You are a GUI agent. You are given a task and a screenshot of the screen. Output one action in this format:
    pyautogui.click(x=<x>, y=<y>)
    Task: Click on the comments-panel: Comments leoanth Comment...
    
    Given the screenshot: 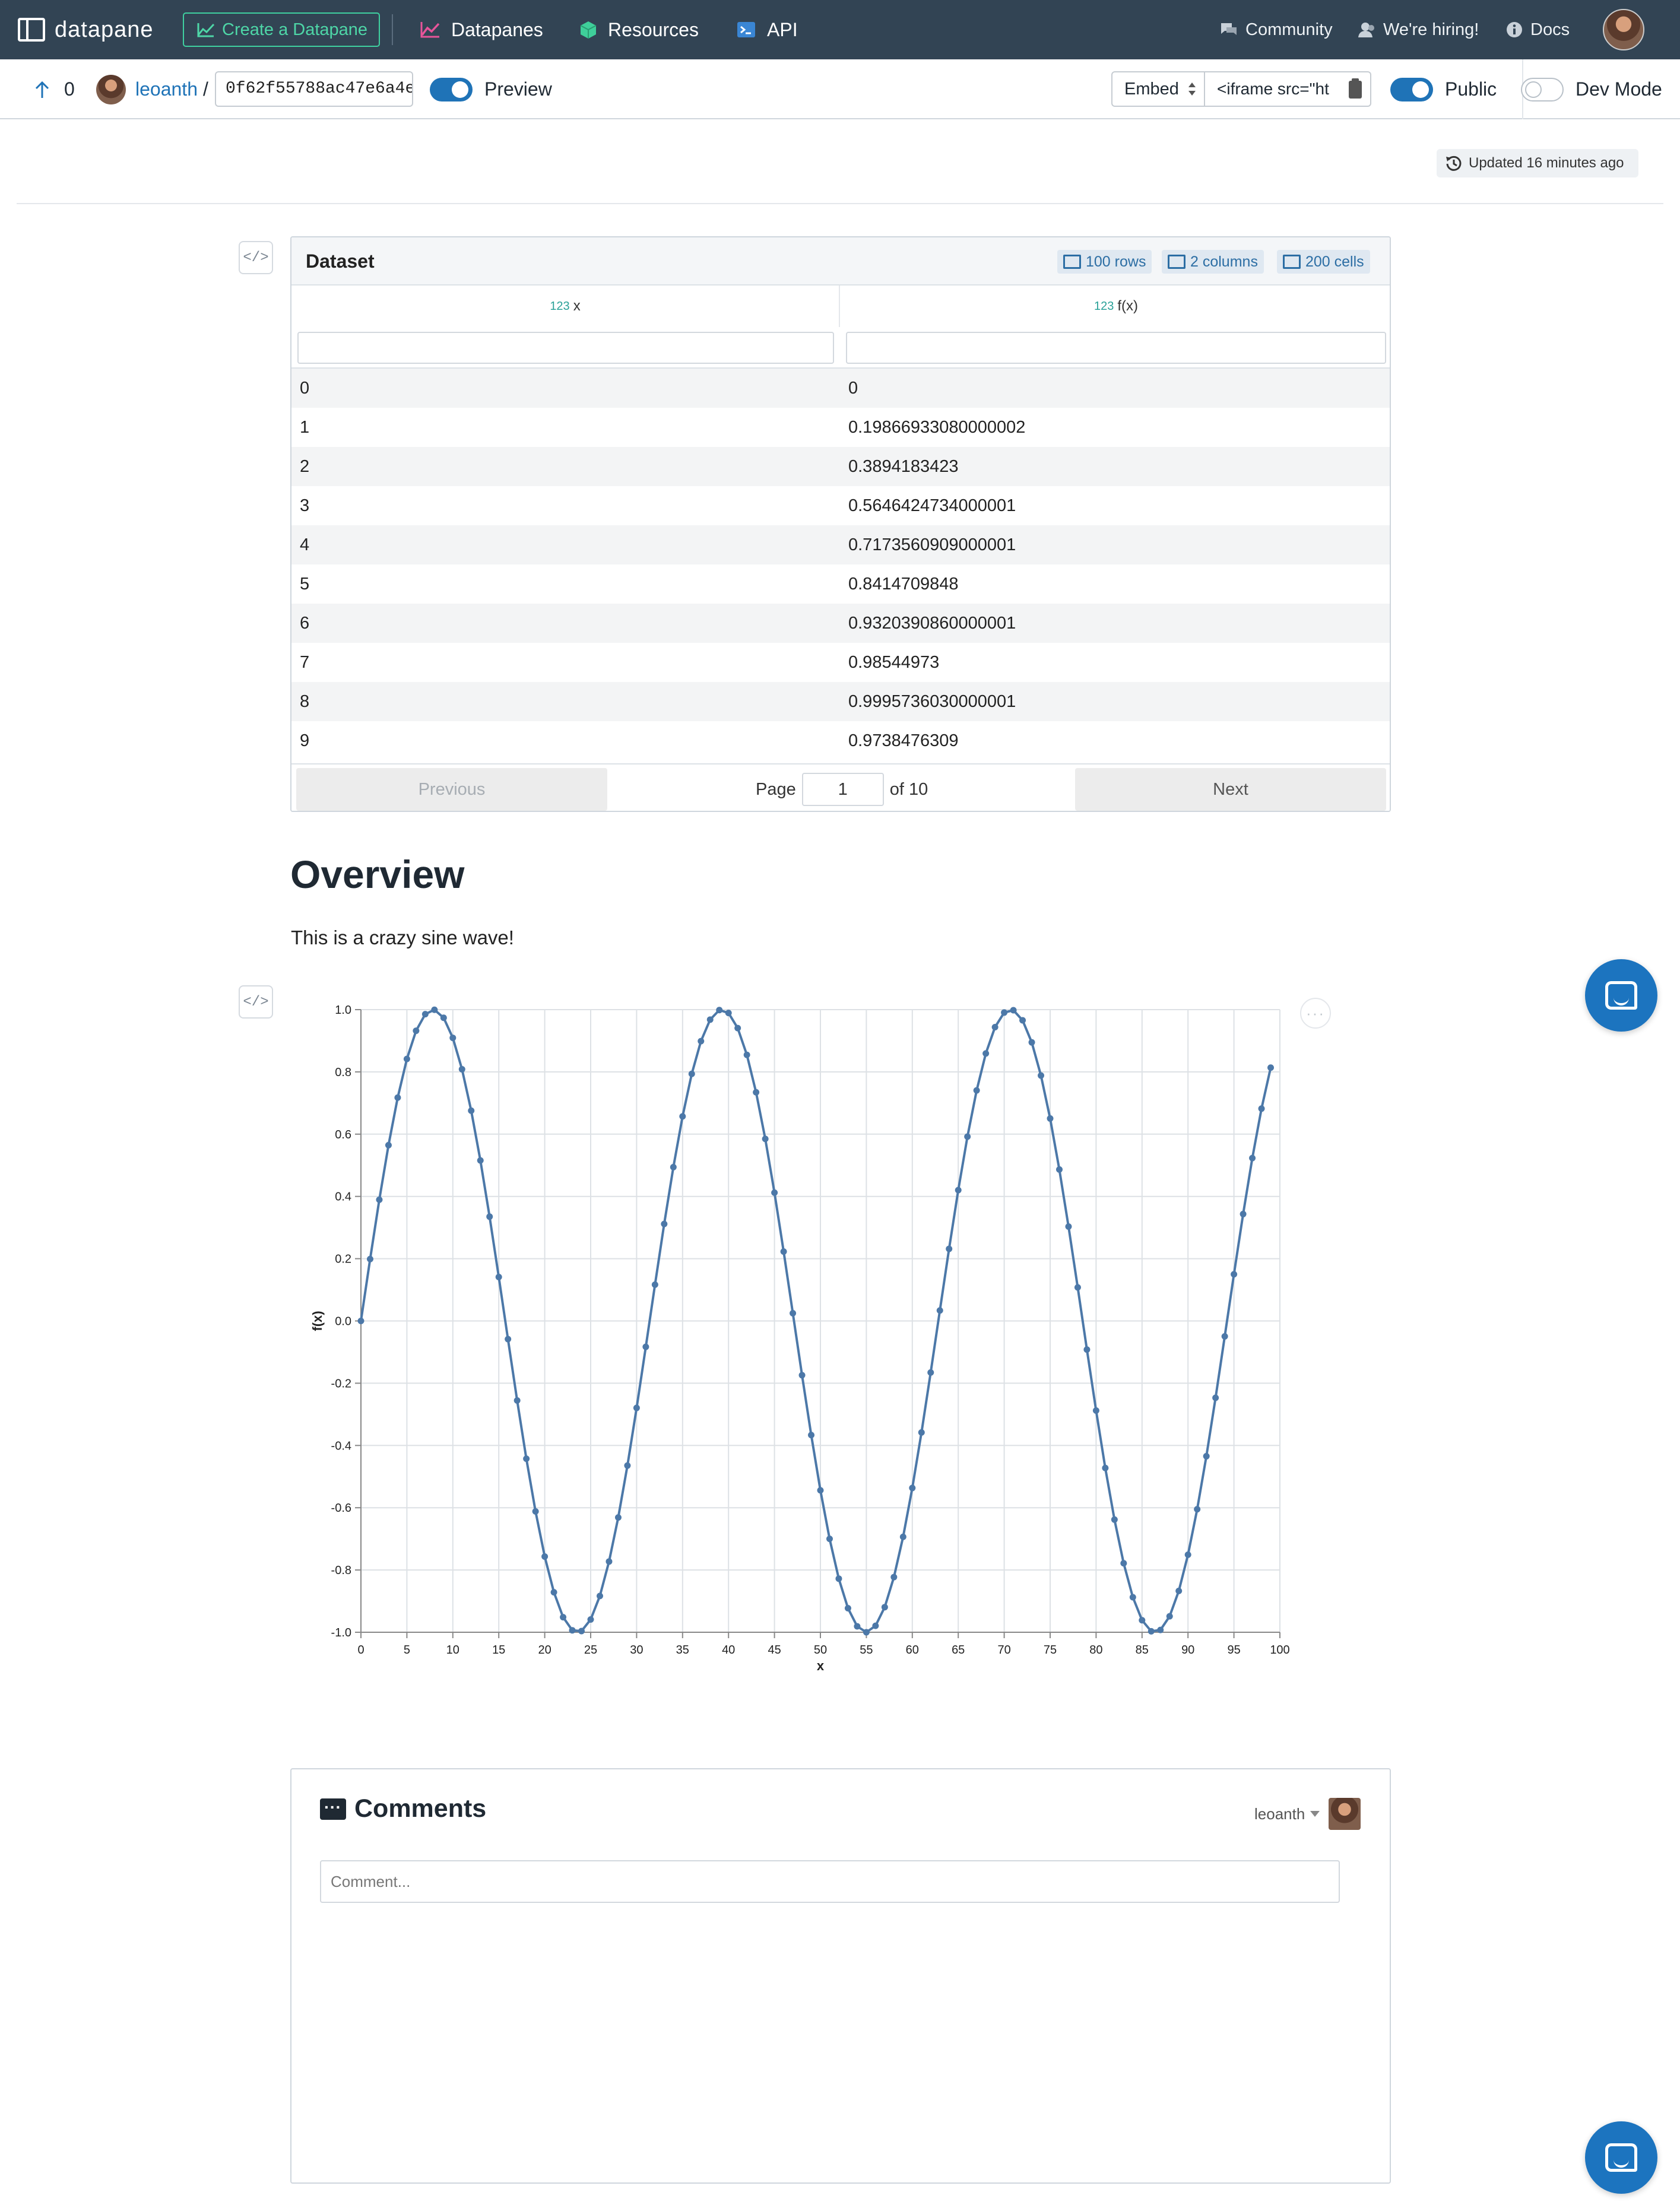 What is the action you would take?
    pyautogui.click(x=840, y=1976)
    